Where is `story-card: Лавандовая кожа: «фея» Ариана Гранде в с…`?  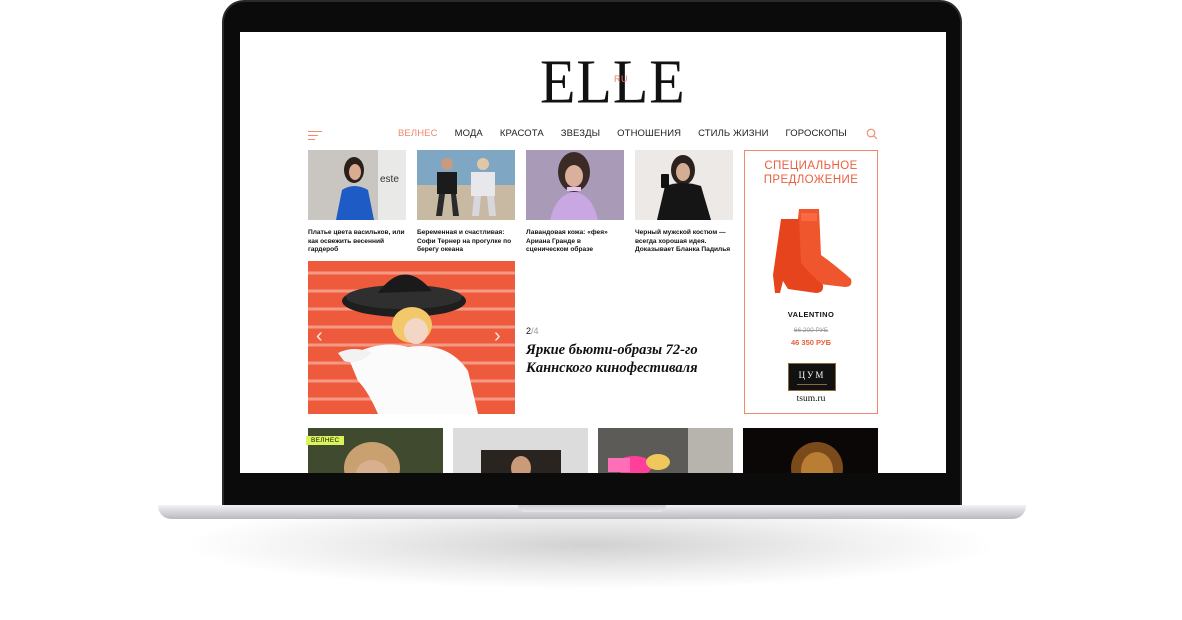 story-card: Лавандовая кожа: «фея» Ариана Гранде в с… is located at coordinates (575, 202).